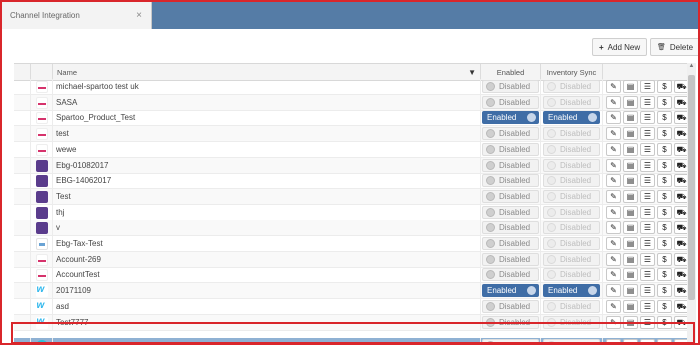 Image resolution: width=700 pixels, height=345 pixels. Describe the element at coordinates (355, 197) in the screenshot. I see `table-row: Test Disabled Disabled ✎ ▤ ☰ $ ⛟` at that location.